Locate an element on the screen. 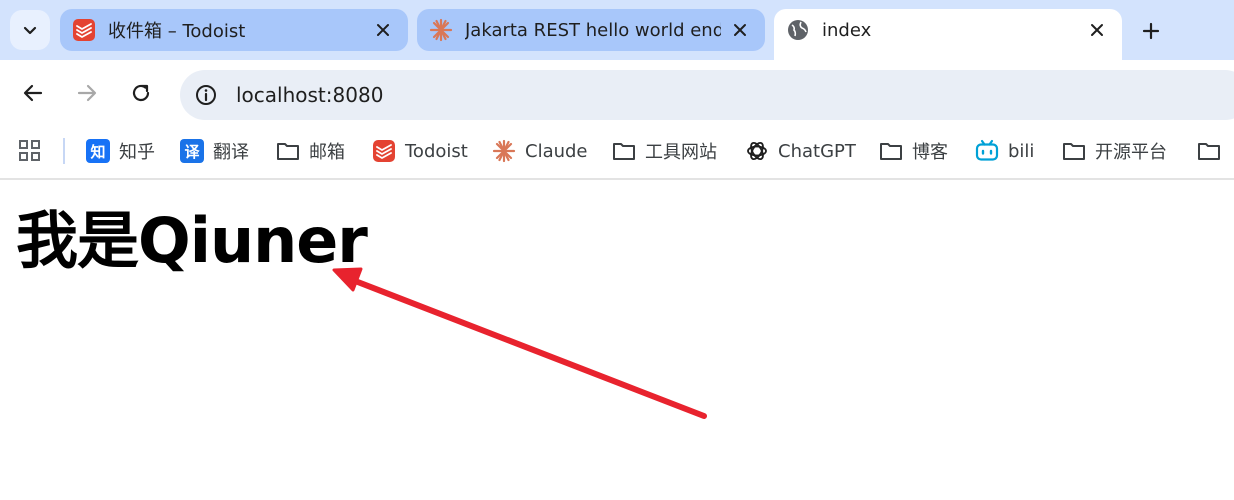 The image size is (1234, 500). tab-todoist: 收件箱 – Todoist is located at coordinates (234, 30).